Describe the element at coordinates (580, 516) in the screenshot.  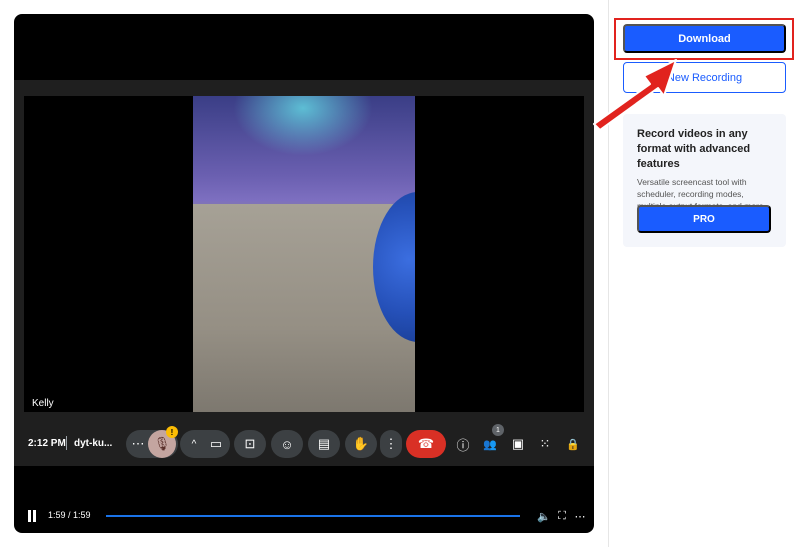
I see `player-more-icon: ⋯` at that location.